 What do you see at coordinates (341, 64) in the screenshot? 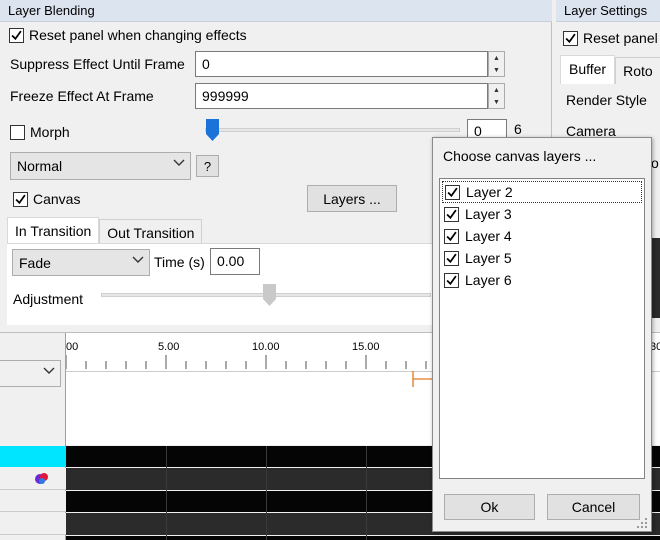
I see `suppress-input: 0` at bounding box center [341, 64].